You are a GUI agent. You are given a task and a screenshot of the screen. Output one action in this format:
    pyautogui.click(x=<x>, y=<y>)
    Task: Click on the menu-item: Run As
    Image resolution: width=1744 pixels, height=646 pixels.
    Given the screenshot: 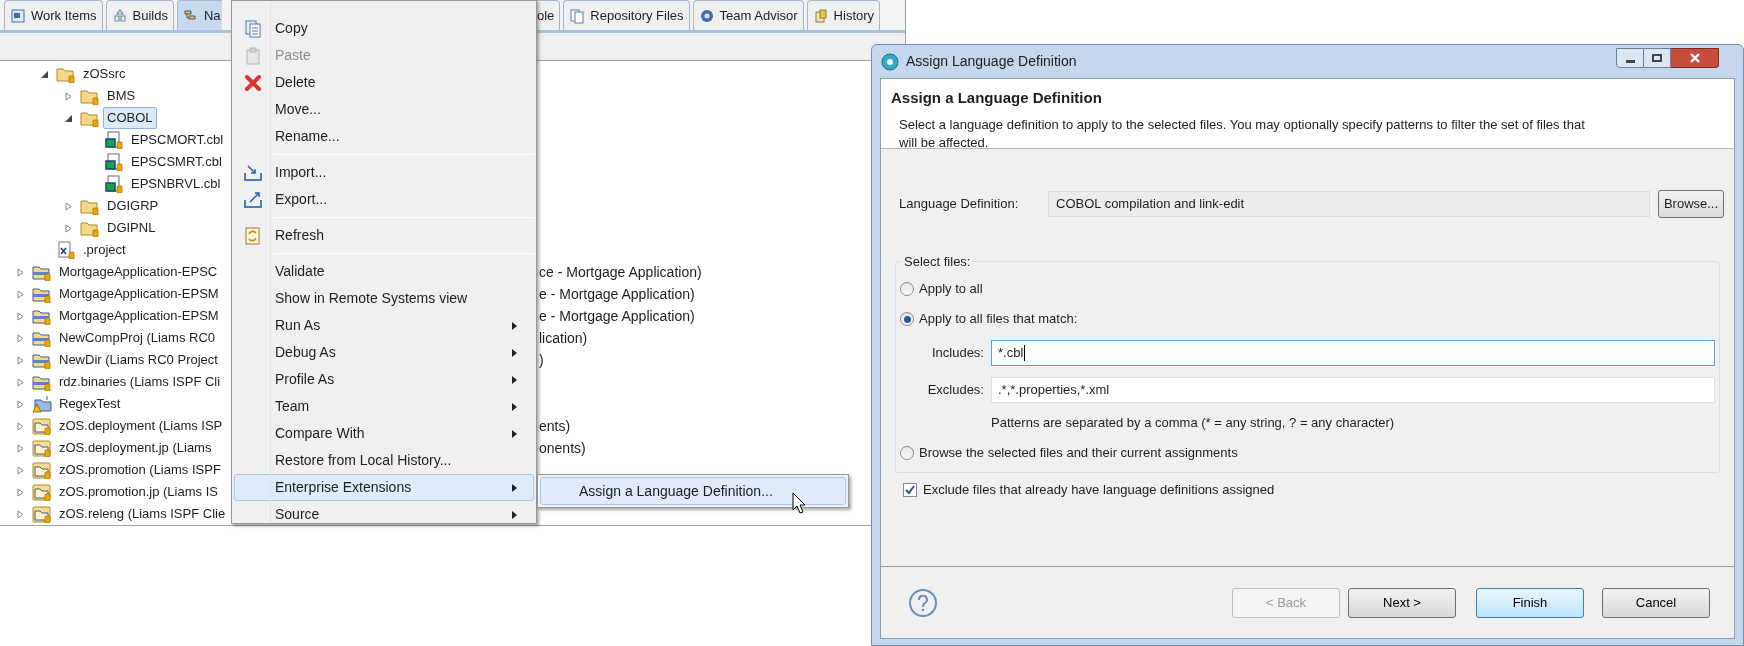 What is the action you would take?
    pyautogui.click(x=384, y=325)
    